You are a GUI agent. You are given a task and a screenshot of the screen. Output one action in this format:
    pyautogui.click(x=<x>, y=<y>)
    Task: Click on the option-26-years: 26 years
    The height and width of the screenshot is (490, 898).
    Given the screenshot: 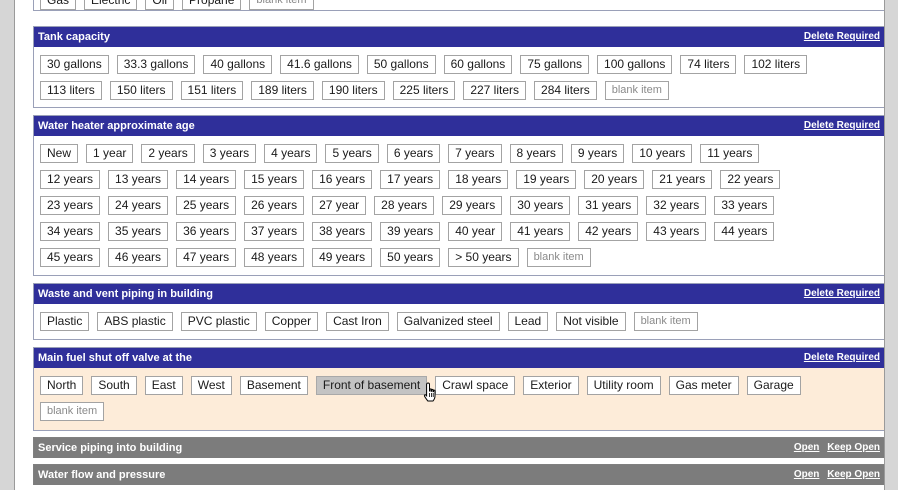 What is the action you would take?
    pyautogui.click(x=274, y=205)
    